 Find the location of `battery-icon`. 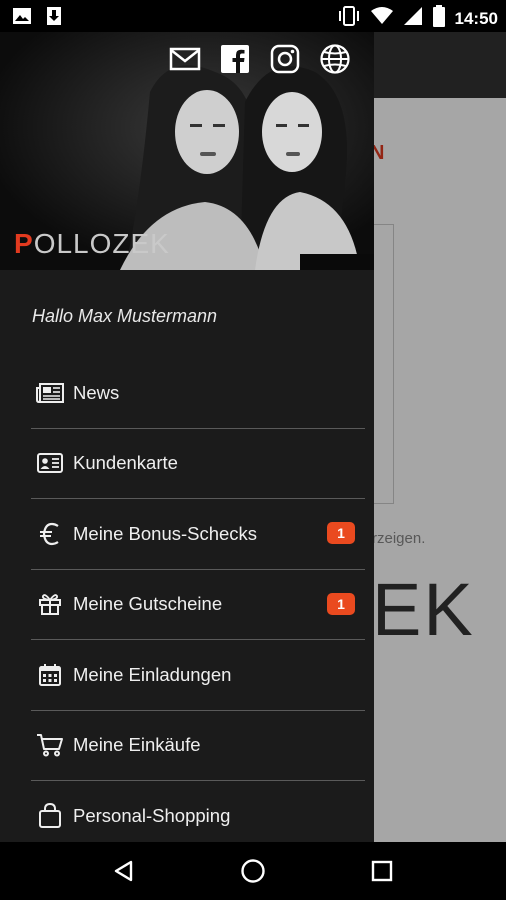

battery-icon is located at coordinates (438, 18).